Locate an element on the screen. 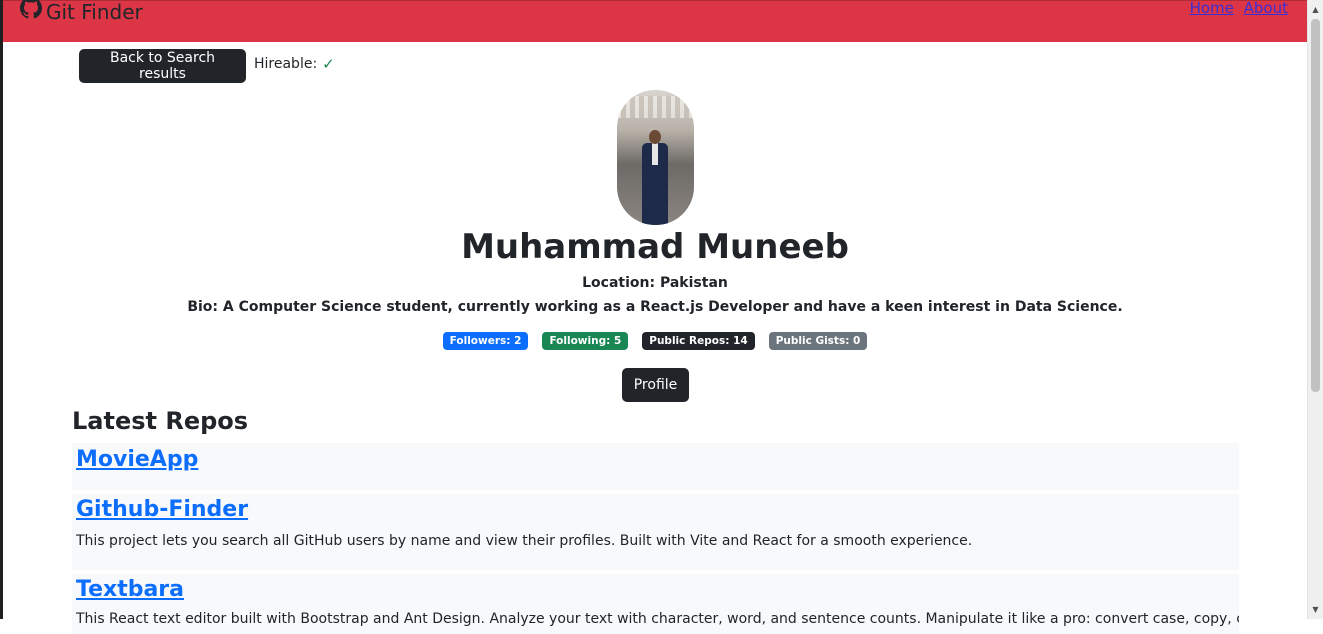  repo-link: Github-Finder is located at coordinates (162, 510).